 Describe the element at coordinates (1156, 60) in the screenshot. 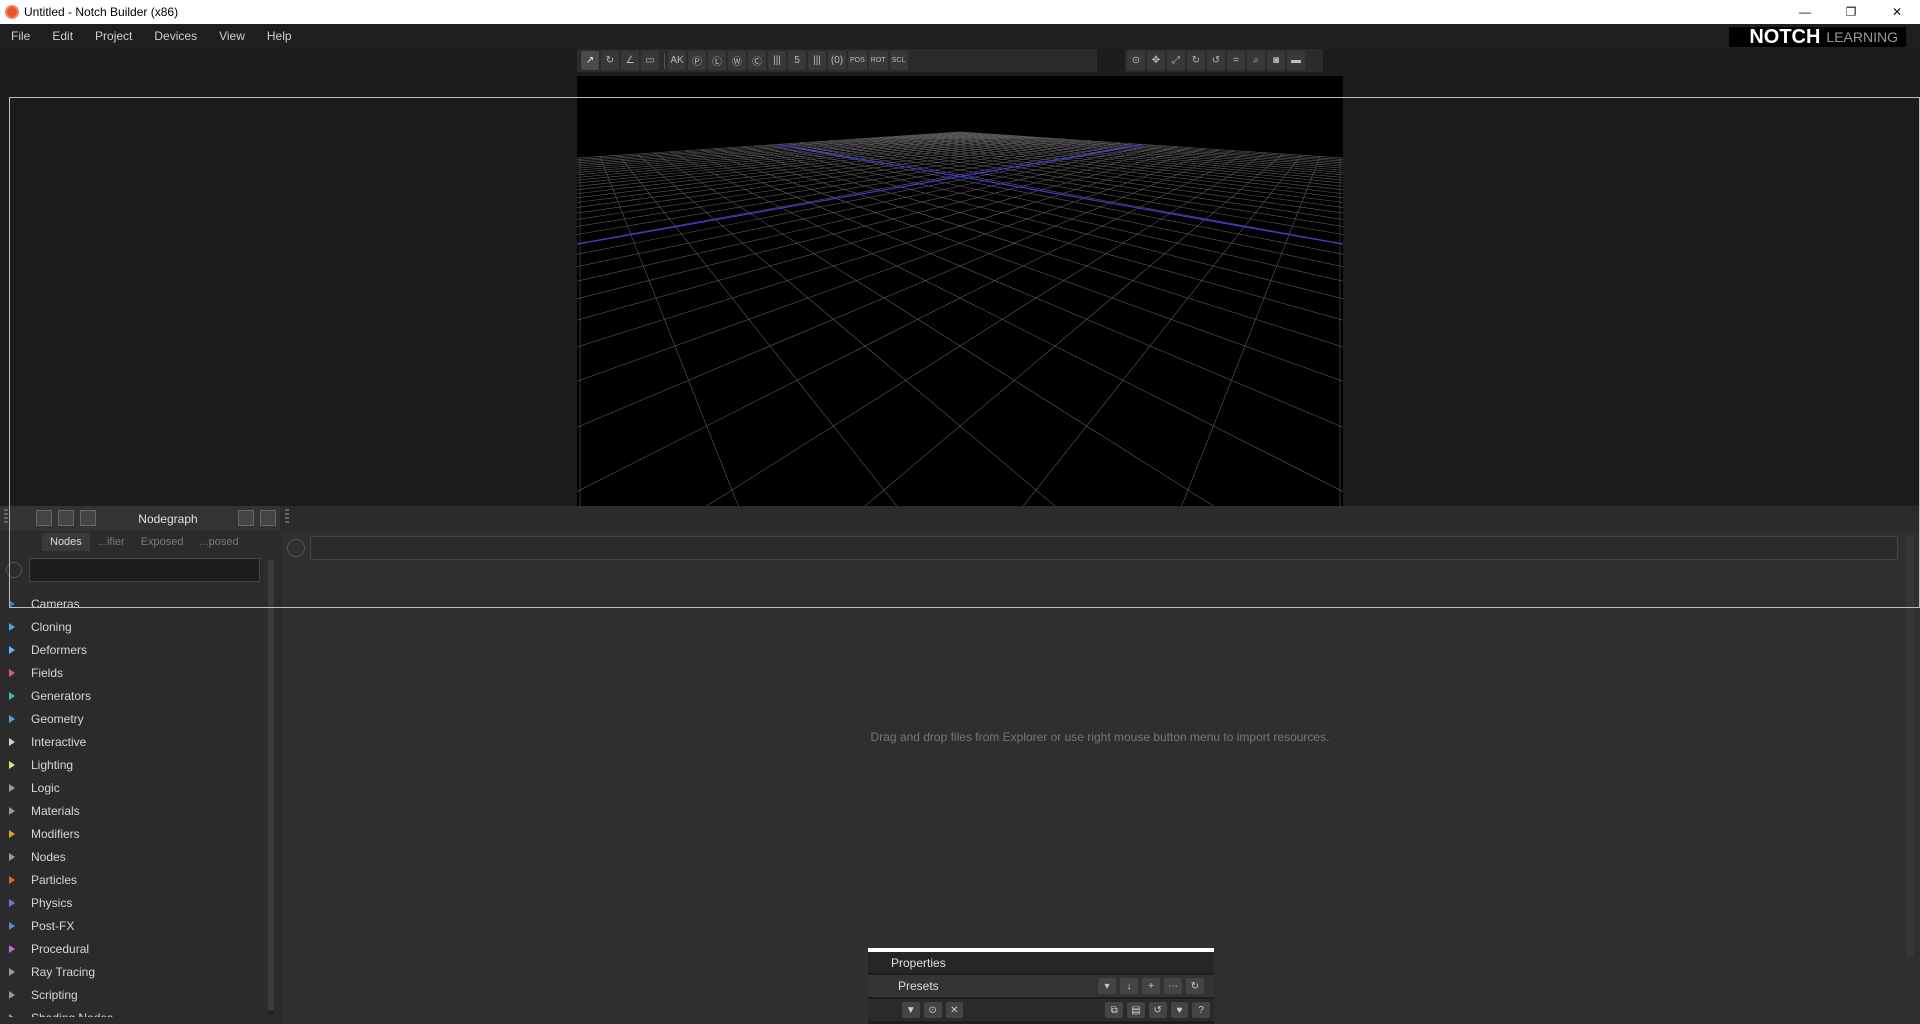

I see `move-icon: ✥` at that location.